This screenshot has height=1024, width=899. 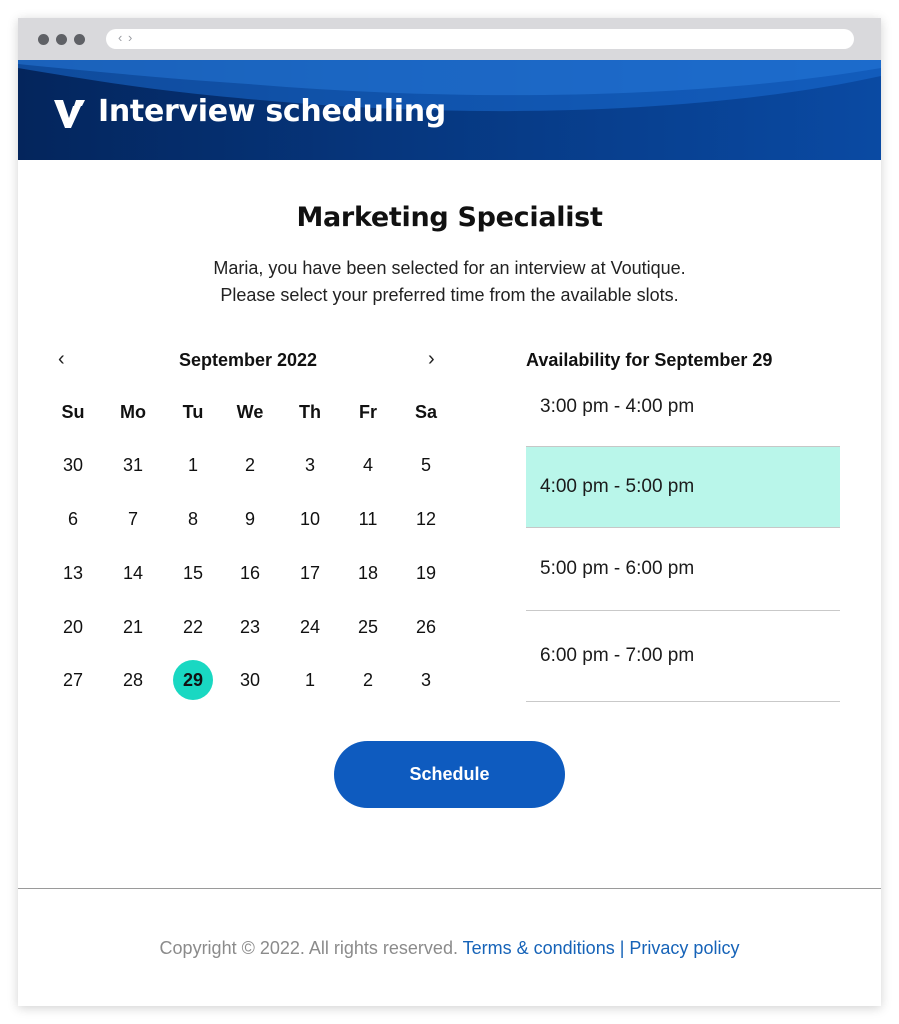 What do you see at coordinates (133, 465) in the screenshot?
I see `calendar-day: 31` at bounding box center [133, 465].